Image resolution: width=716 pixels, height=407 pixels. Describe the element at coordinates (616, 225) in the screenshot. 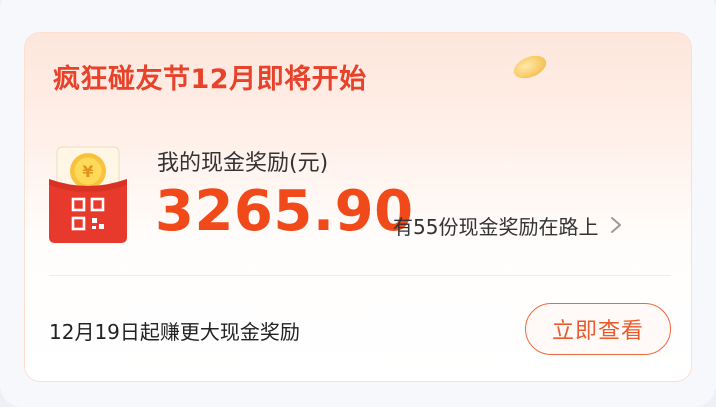

I see `chevron-right-icon` at that location.